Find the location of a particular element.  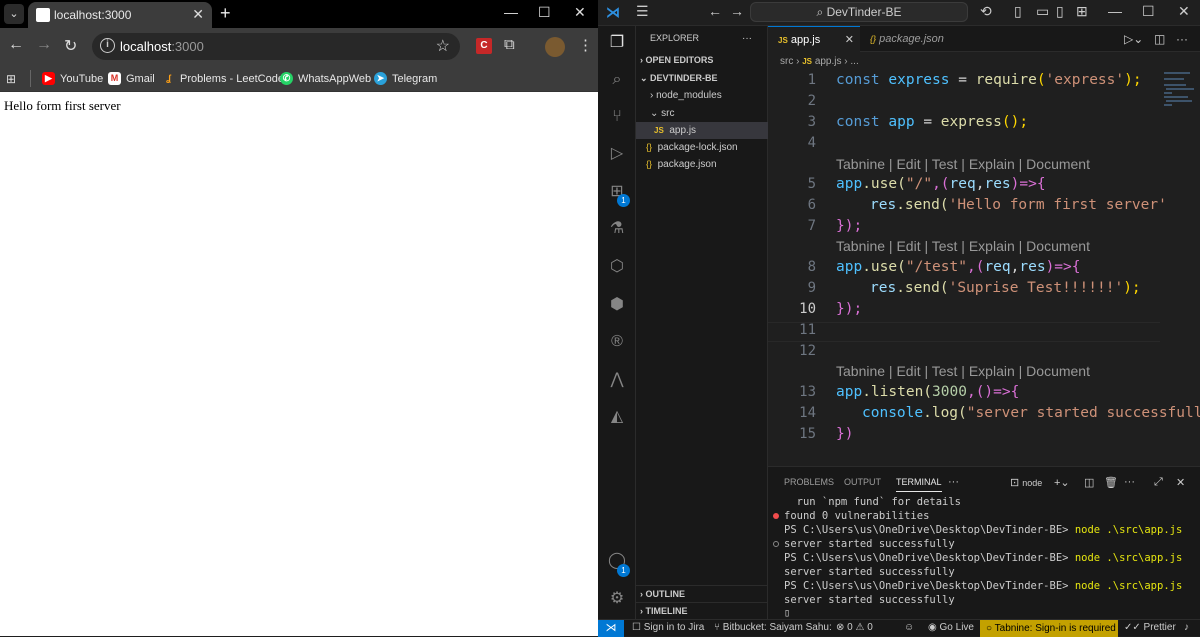

panel-tab-problems: PROBLEMS is located at coordinates (809, 482).